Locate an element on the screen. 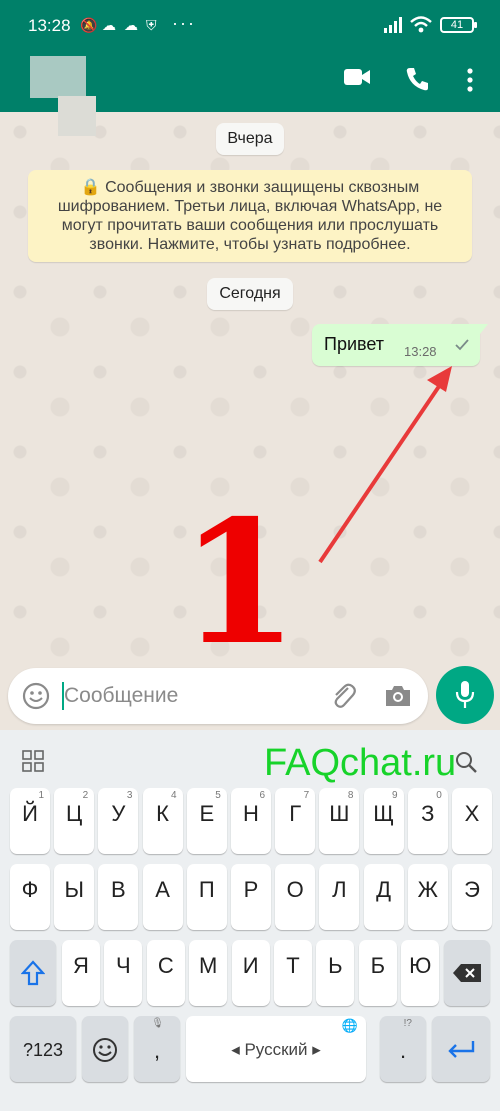 The width and height of the screenshot is (500, 1111). key-row1-3: 4К is located at coordinates (162, 821).